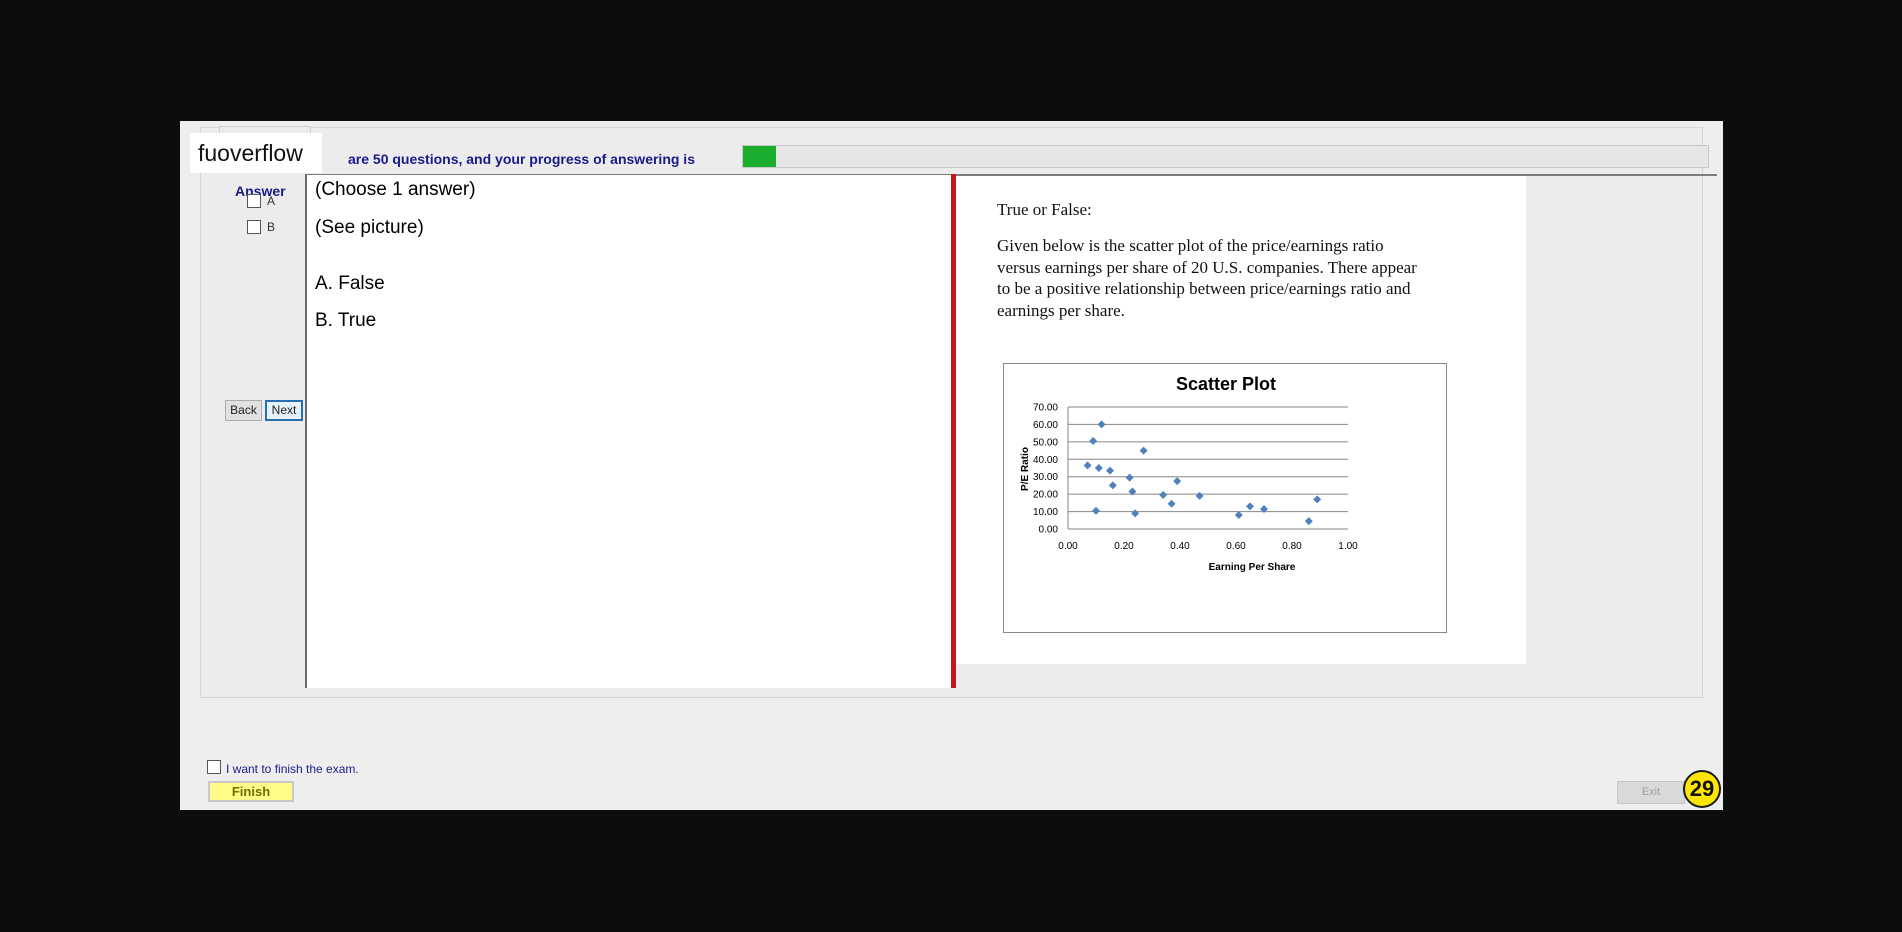 Image resolution: width=1902 pixels, height=932 pixels. What do you see at coordinates (256, 153) in the screenshot?
I see `brand-logo: fuoverflow` at bounding box center [256, 153].